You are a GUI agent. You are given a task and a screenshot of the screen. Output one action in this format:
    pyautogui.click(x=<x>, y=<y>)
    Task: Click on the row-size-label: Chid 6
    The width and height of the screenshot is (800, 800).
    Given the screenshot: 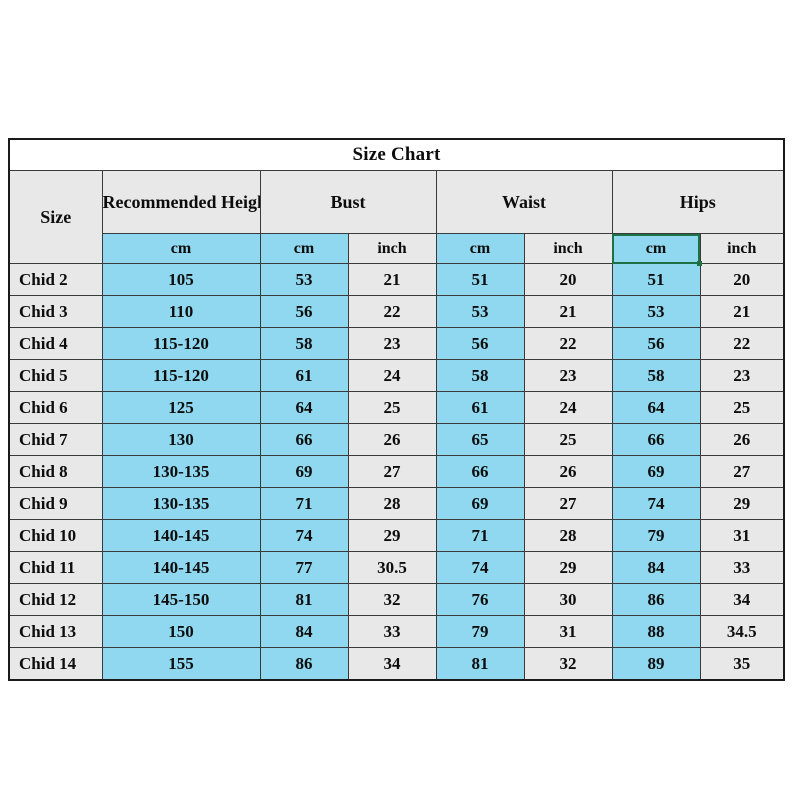 What is the action you would take?
    pyautogui.click(x=55, y=407)
    